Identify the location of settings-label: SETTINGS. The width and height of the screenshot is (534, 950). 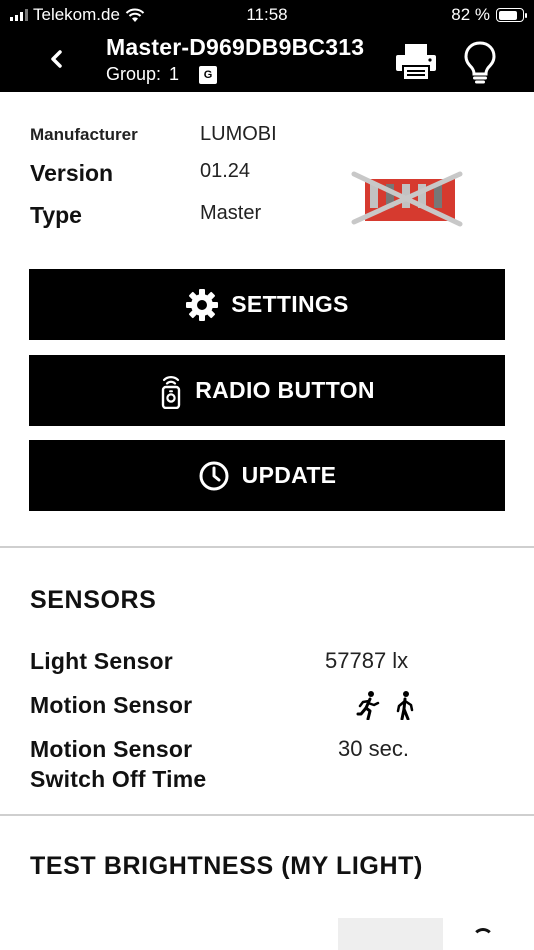
(290, 304).